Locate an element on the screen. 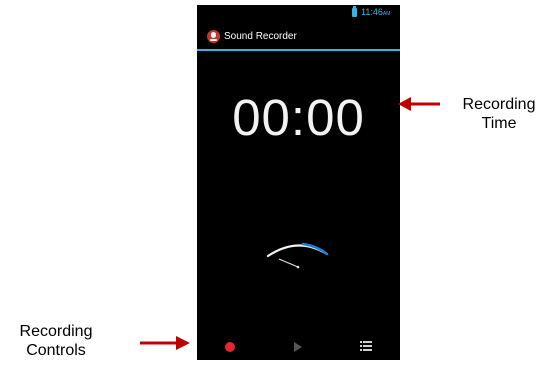  recordings-list-button is located at coordinates (367, 345).